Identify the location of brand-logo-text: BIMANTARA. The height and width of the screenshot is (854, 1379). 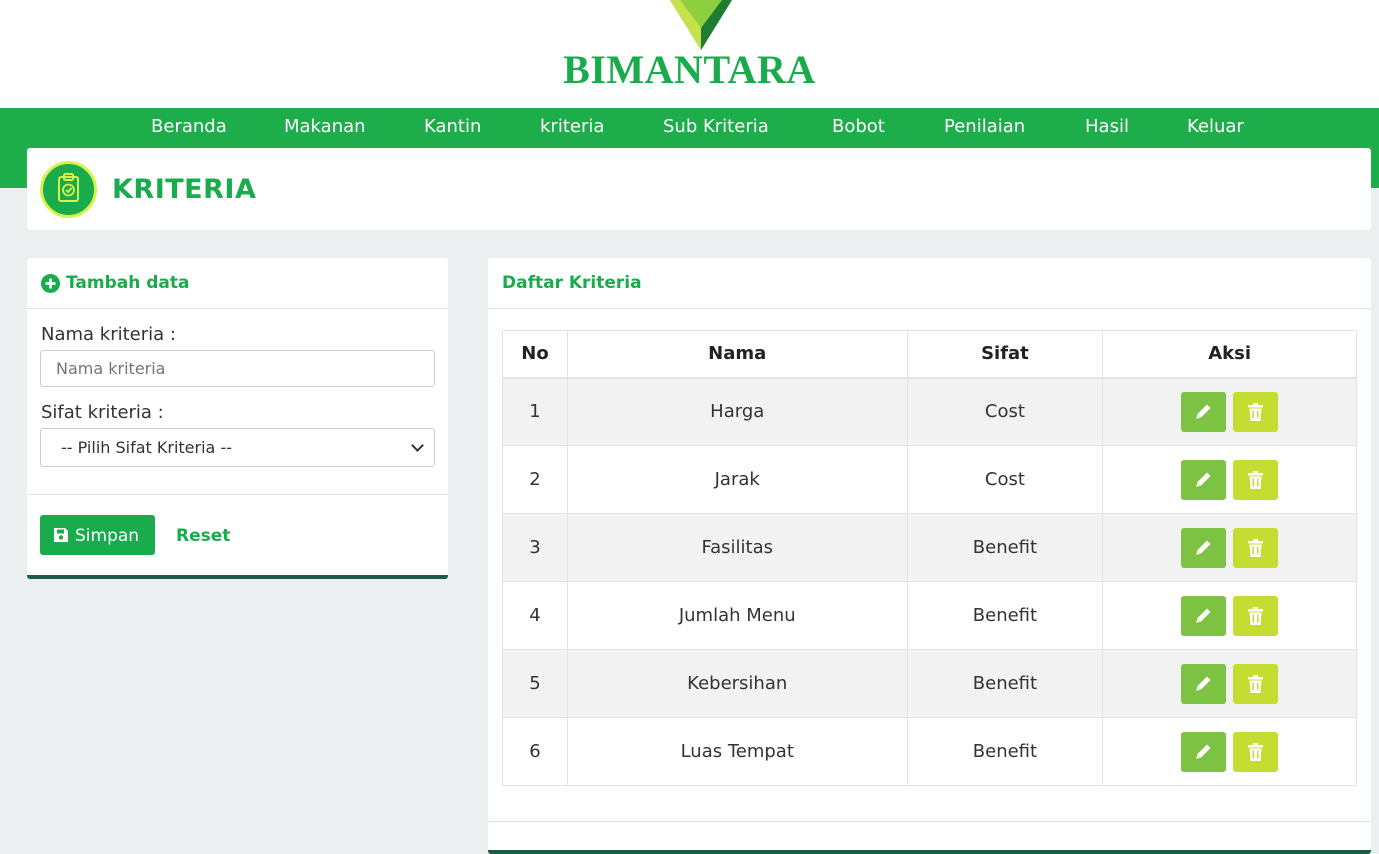
(689, 69).